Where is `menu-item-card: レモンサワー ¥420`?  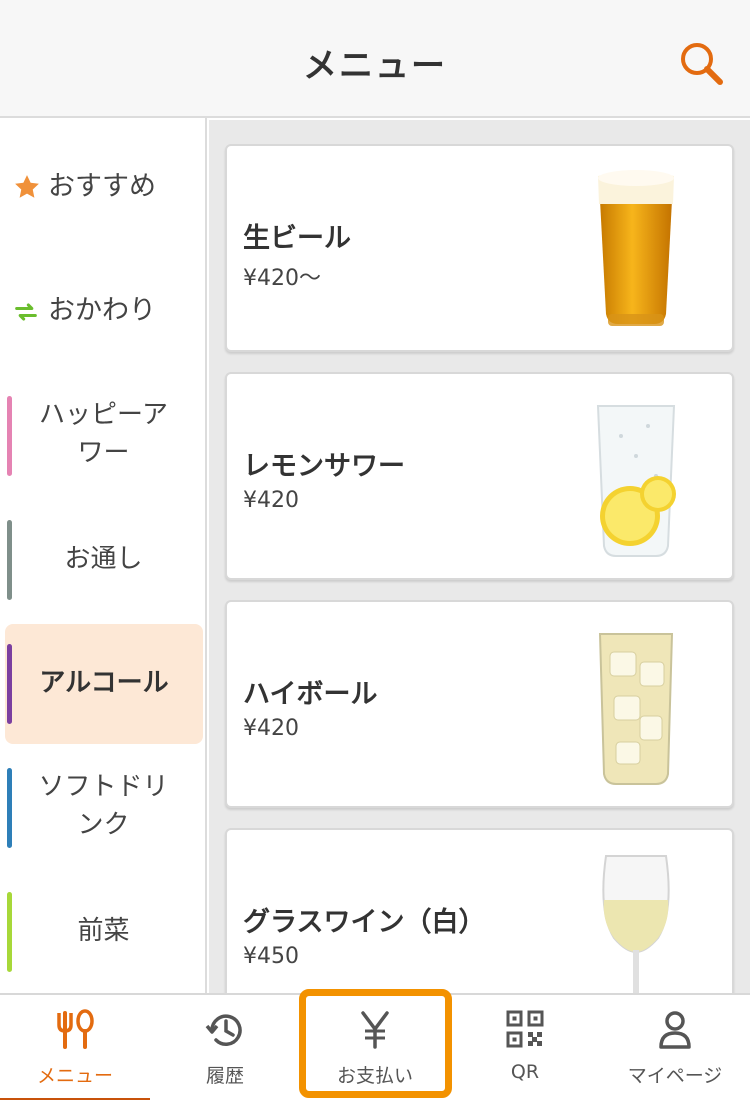
menu-item-card: レモンサワー ¥420 is located at coordinates (479, 476).